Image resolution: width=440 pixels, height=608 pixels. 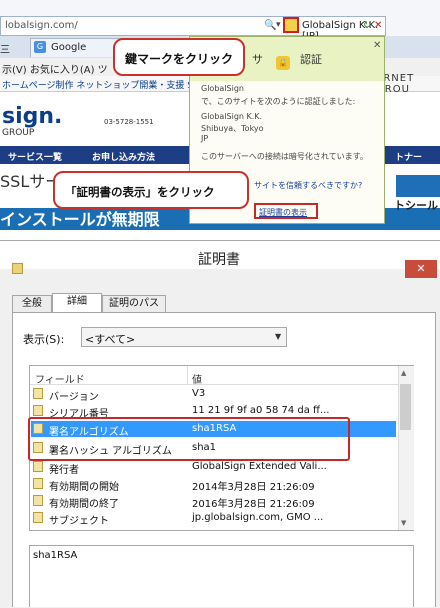 I want to click on field-value: V3, so click(x=199, y=393).